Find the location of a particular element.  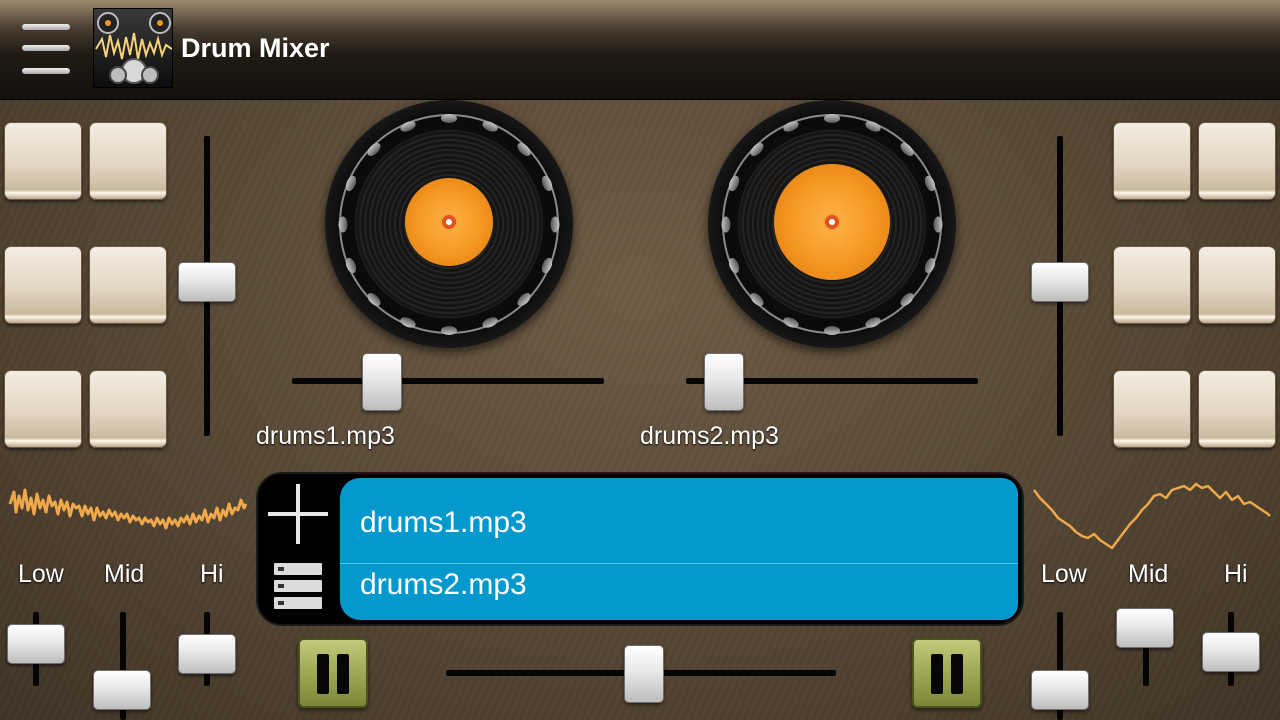

right-eq-low-label: Low is located at coordinates (1064, 574).